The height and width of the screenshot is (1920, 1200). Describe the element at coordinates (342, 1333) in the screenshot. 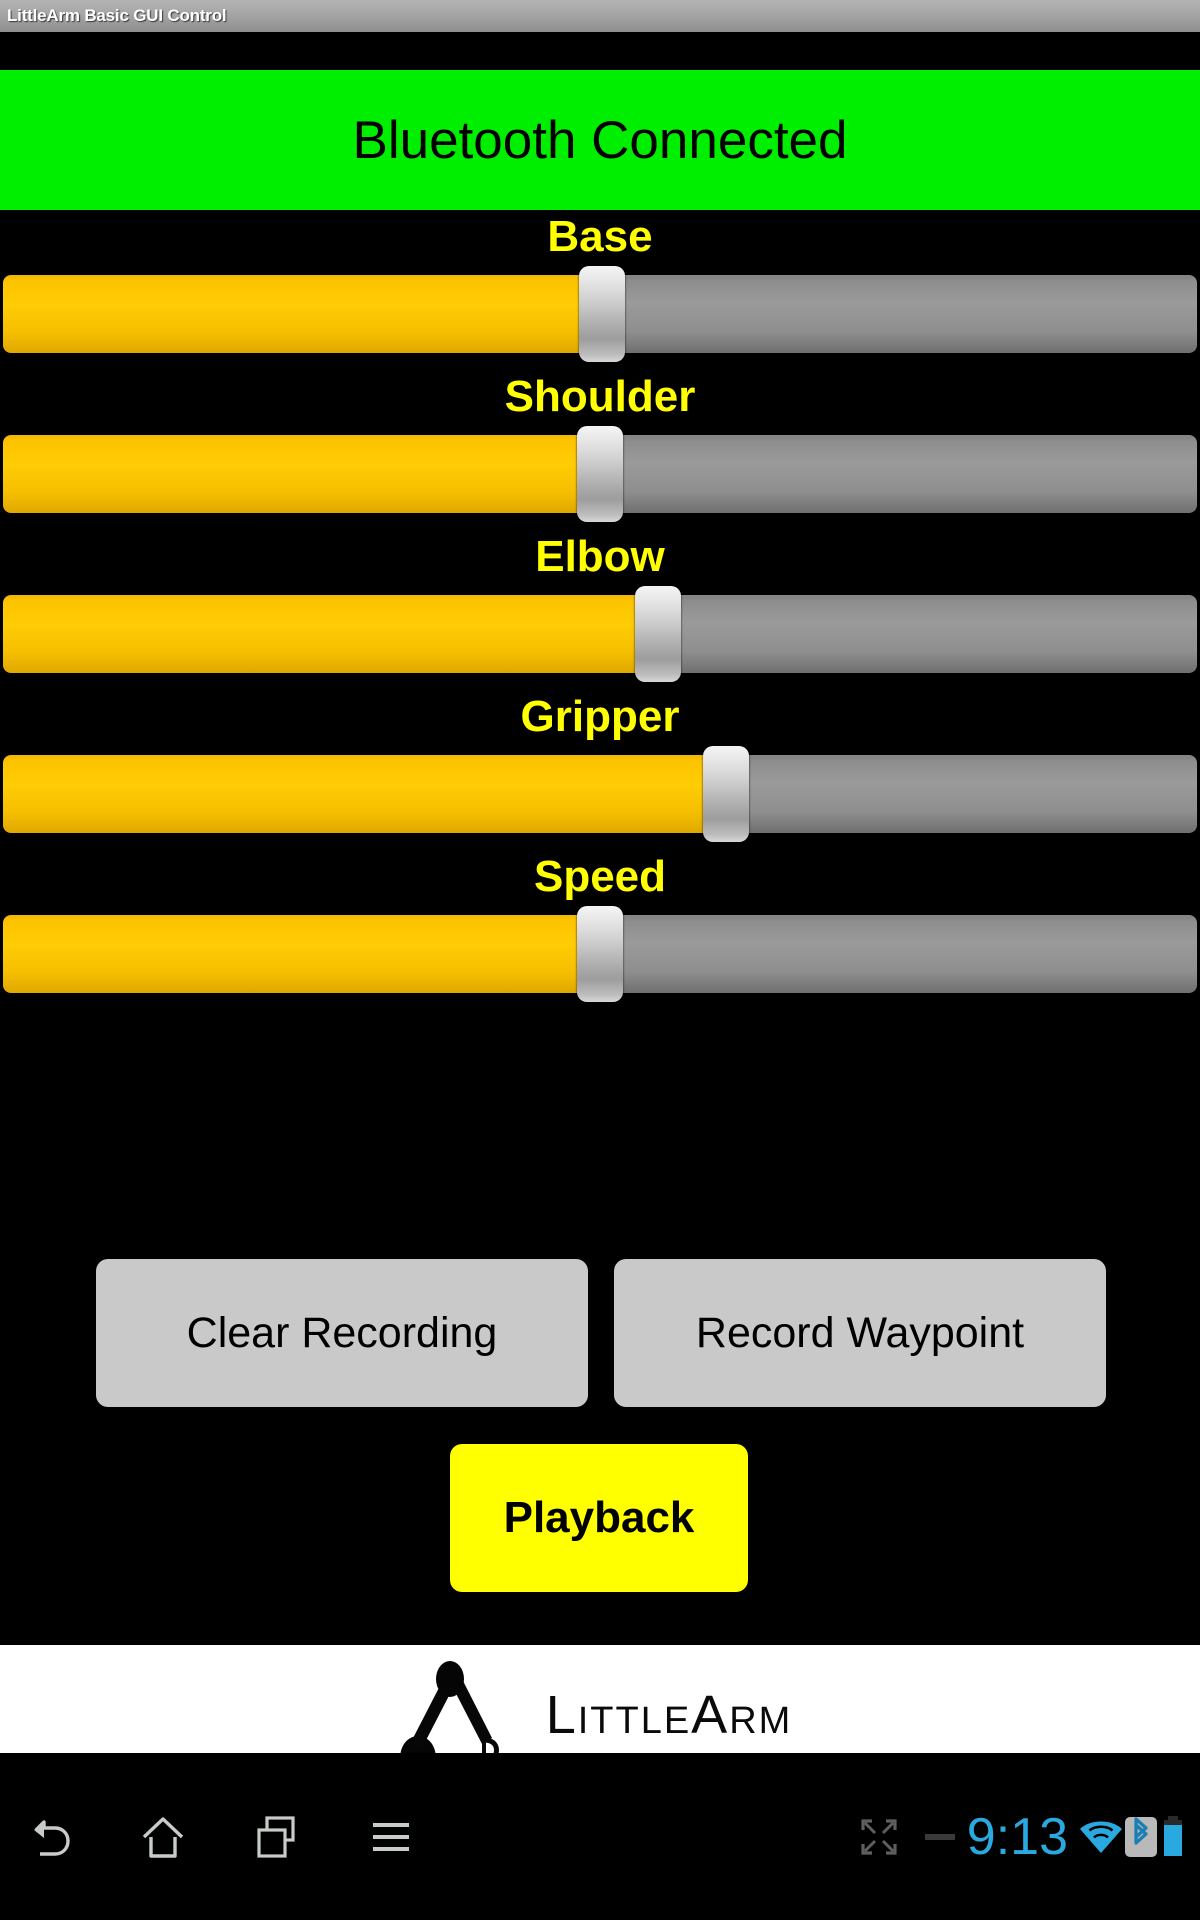

I see `clear-recording-button: Clear Recording` at that location.